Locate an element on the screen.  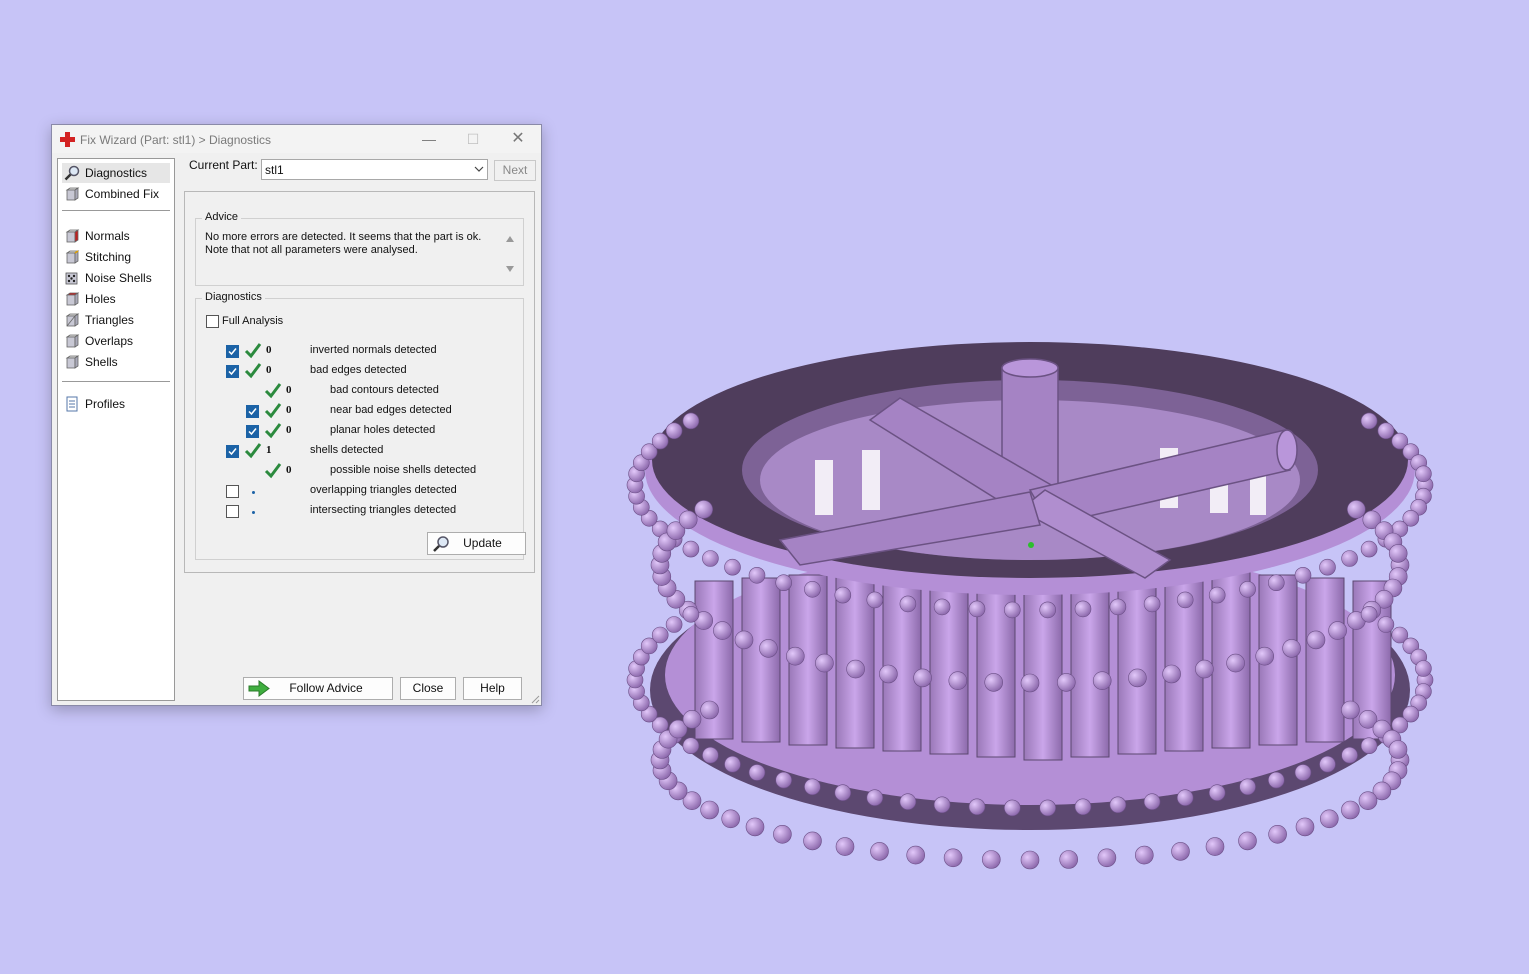
update-button: Update is located at coordinates (476, 543).